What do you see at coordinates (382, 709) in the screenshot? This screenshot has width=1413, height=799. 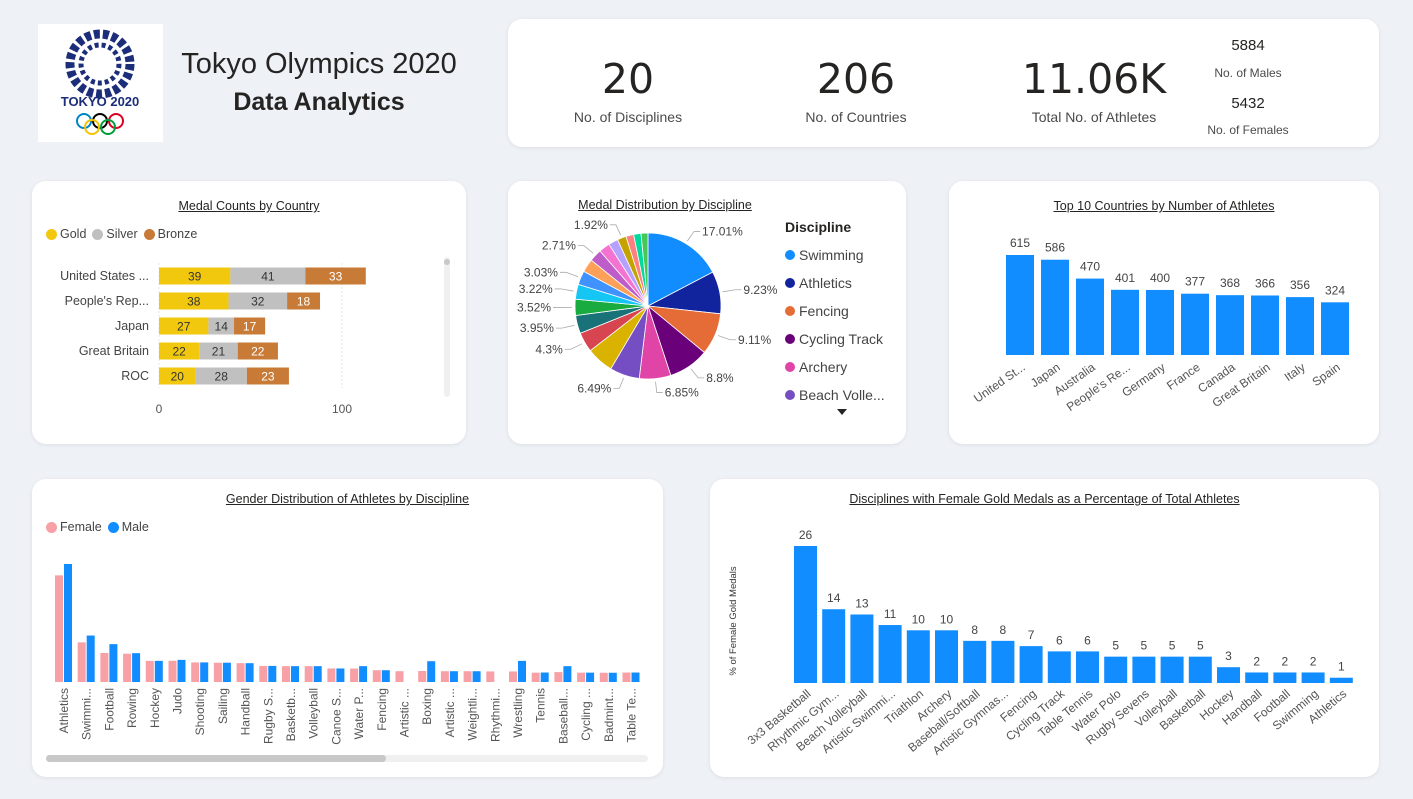 I see `gender-category-label: Fencing` at bounding box center [382, 709].